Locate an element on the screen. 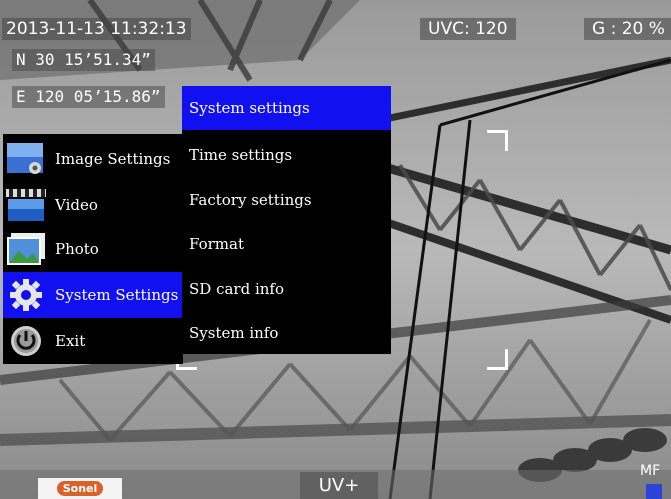 The width and height of the screenshot is (671, 499). brand-logo: Sonel is located at coordinates (80, 488).